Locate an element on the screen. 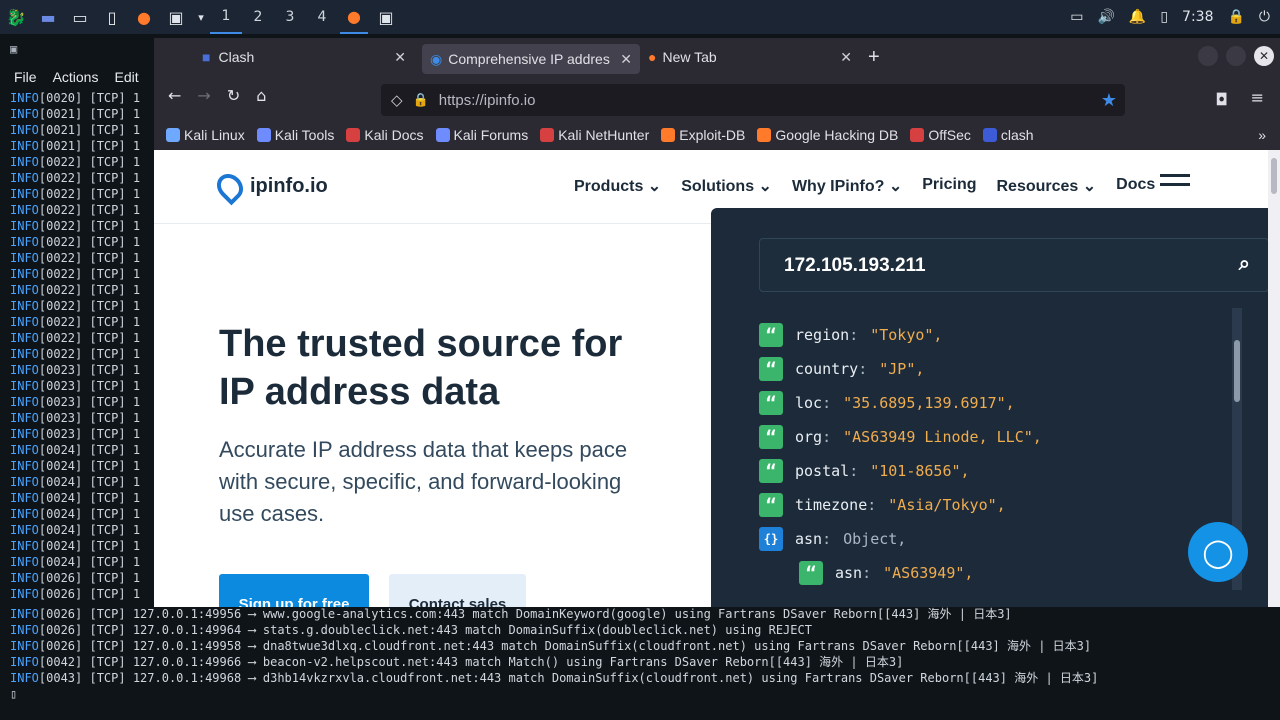  power-icon: ⏻ is located at coordinates (1264, 17).